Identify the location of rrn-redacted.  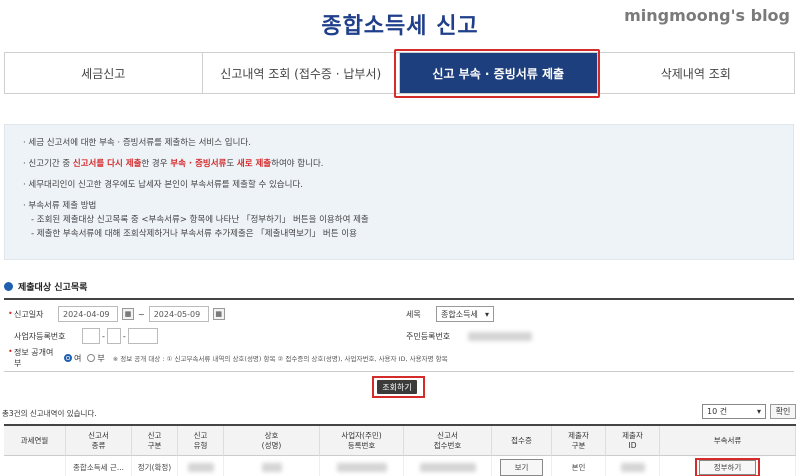
(500, 336).